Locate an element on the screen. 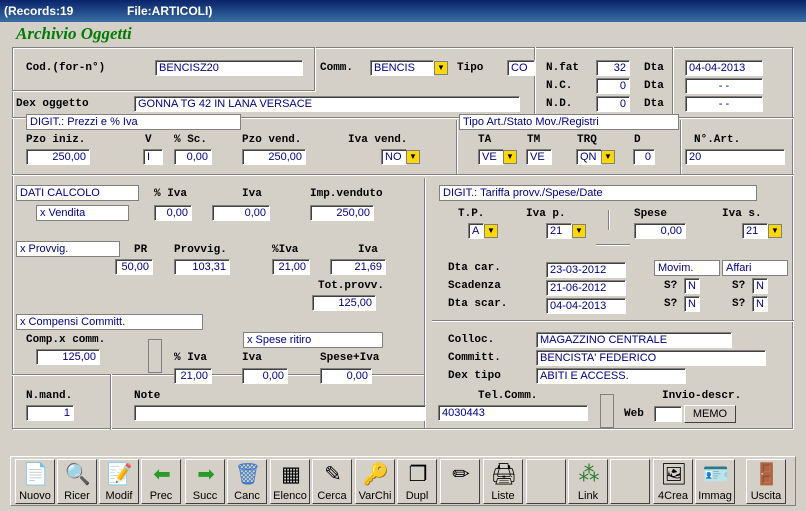 The height and width of the screenshot is (511, 806). s3-field: N is located at coordinates (692, 304).